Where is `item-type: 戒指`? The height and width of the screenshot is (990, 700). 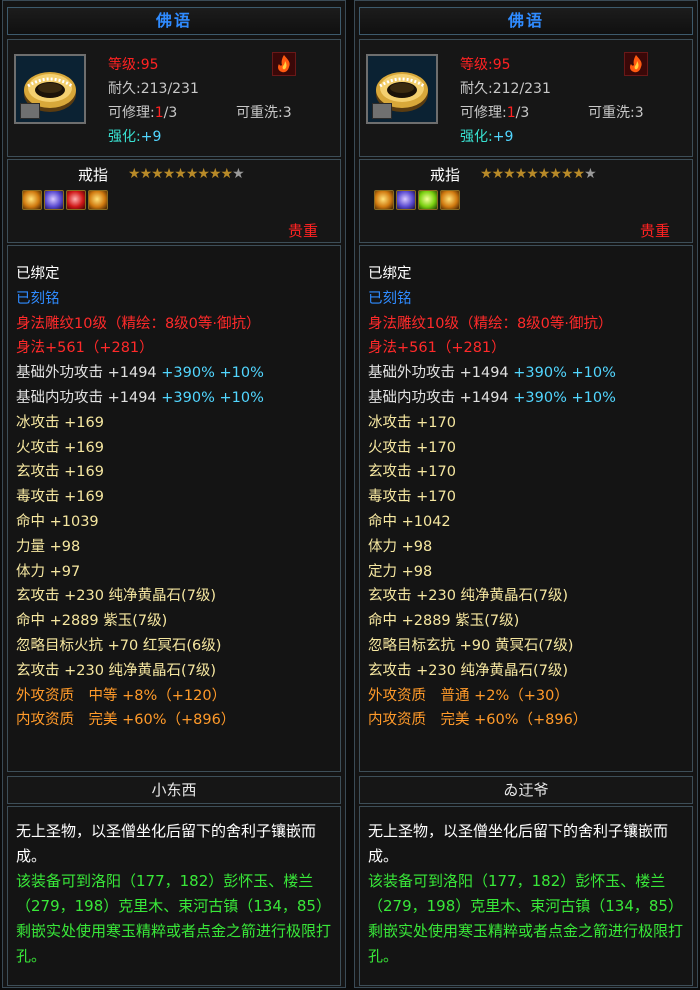 item-type: 戒指 is located at coordinates (445, 175).